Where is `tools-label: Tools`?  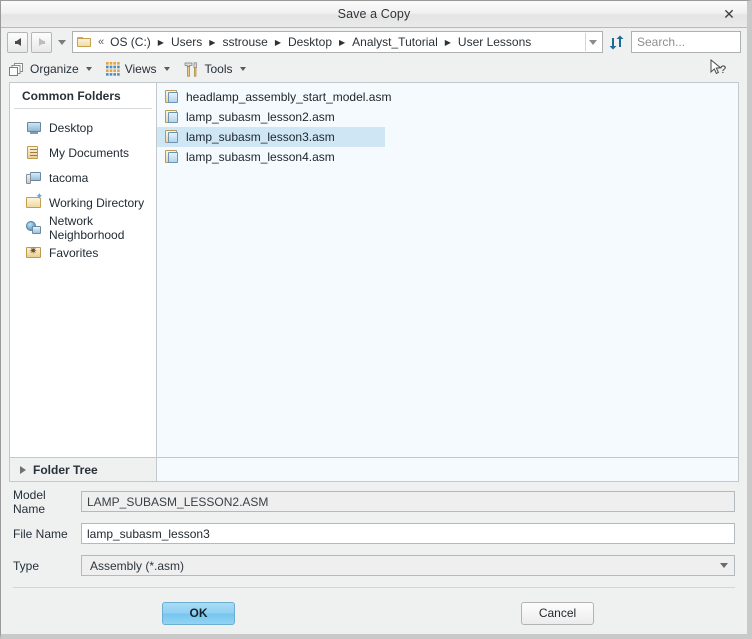
tools-label: Tools is located at coordinates (218, 69).